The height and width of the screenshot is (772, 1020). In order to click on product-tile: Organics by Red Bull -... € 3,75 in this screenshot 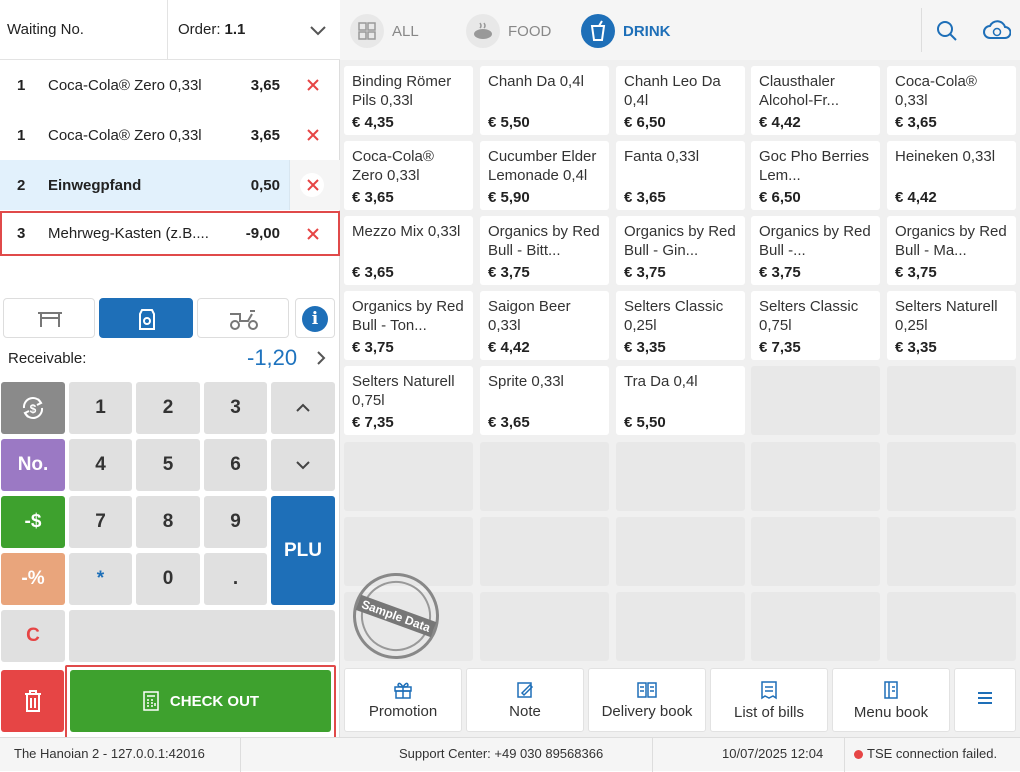, I will do `click(815, 250)`.